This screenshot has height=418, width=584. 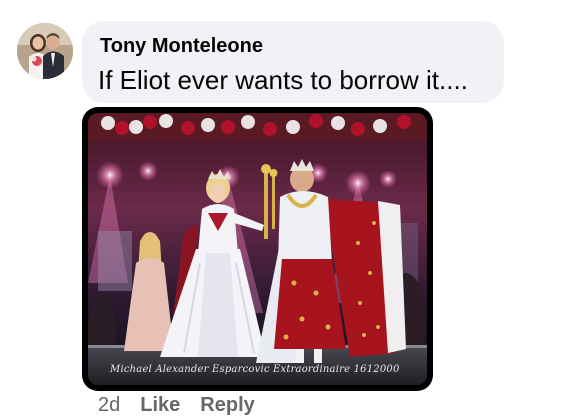 I want to click on avatar-photo, so click(x=45, y=51).